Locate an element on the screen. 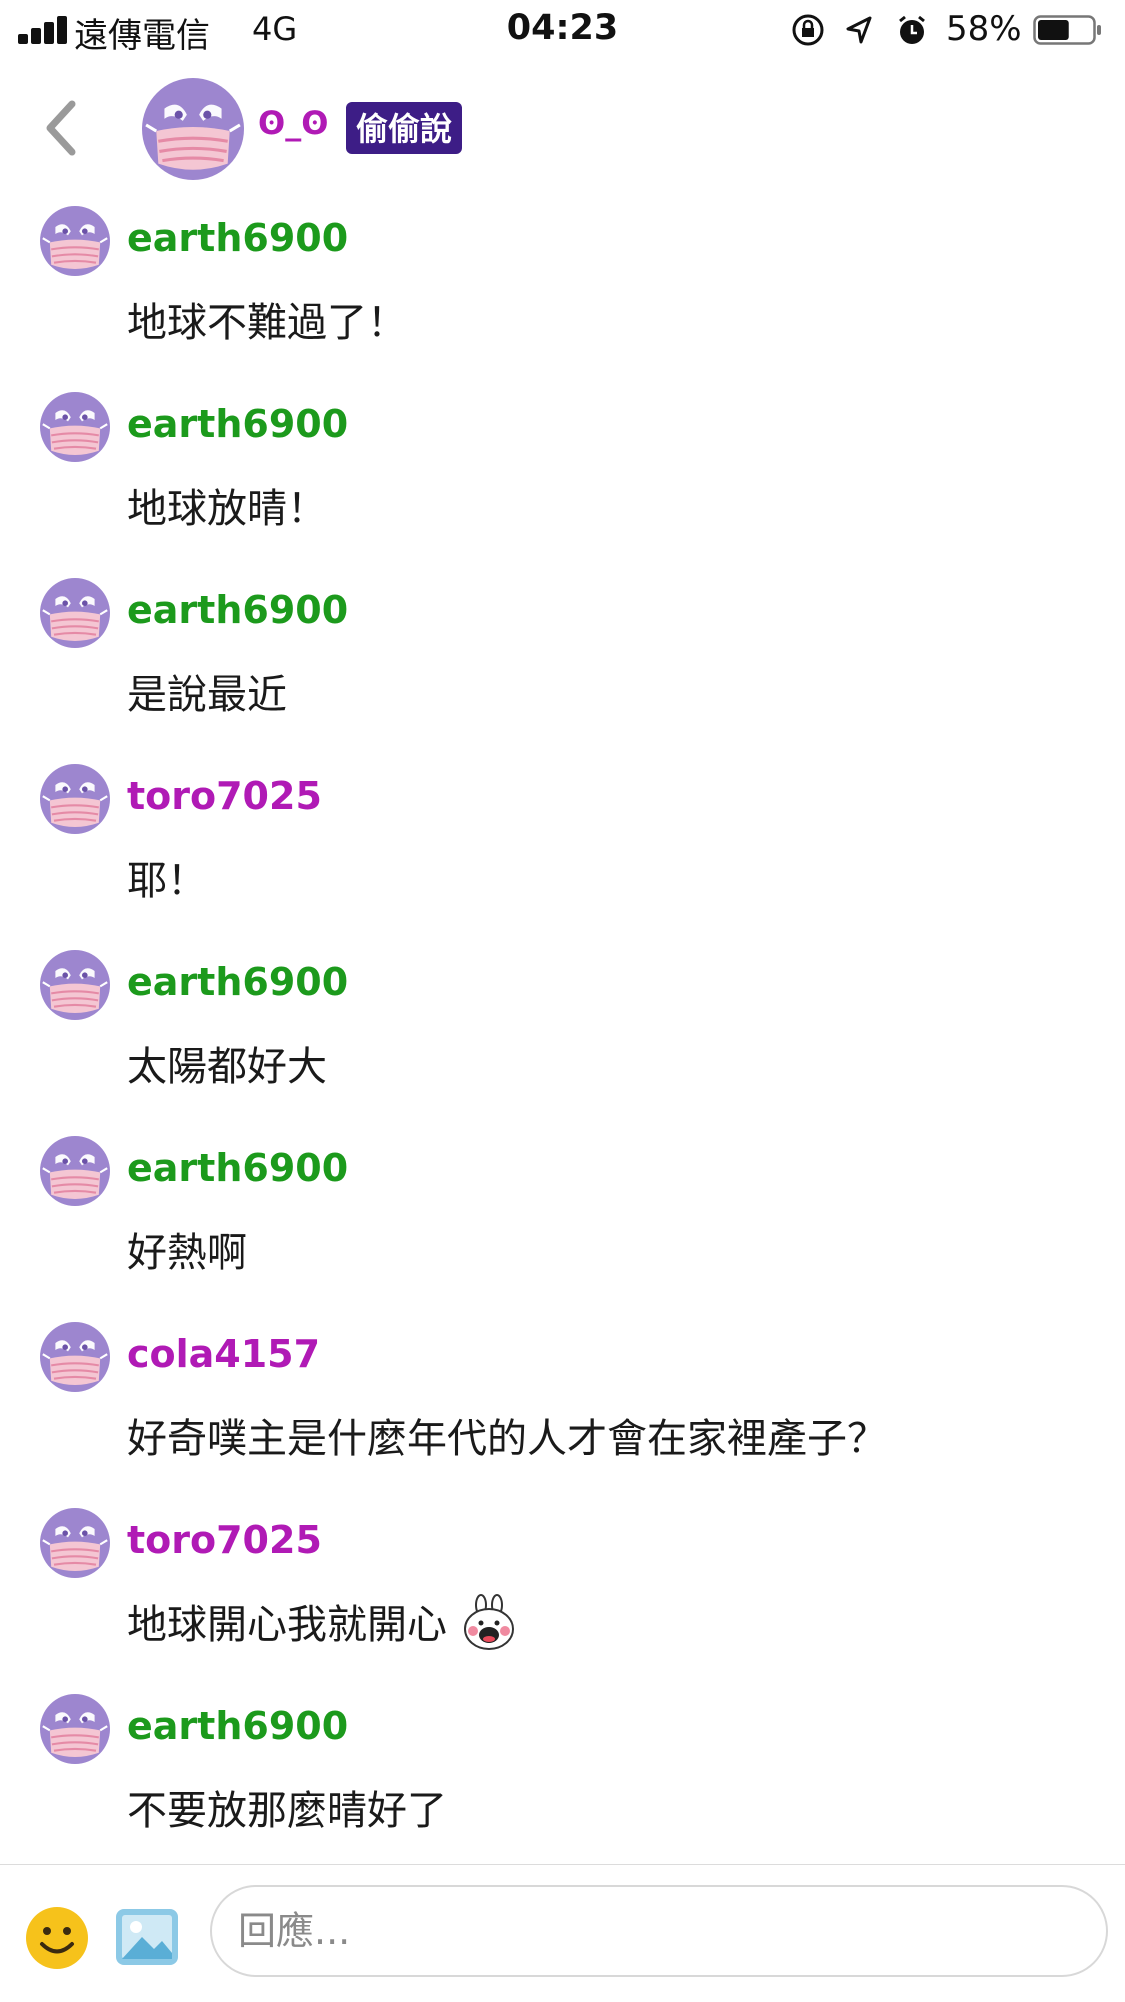 The image size is (1125, 2002). emoji-icon is located at coordinates (57, 1938).